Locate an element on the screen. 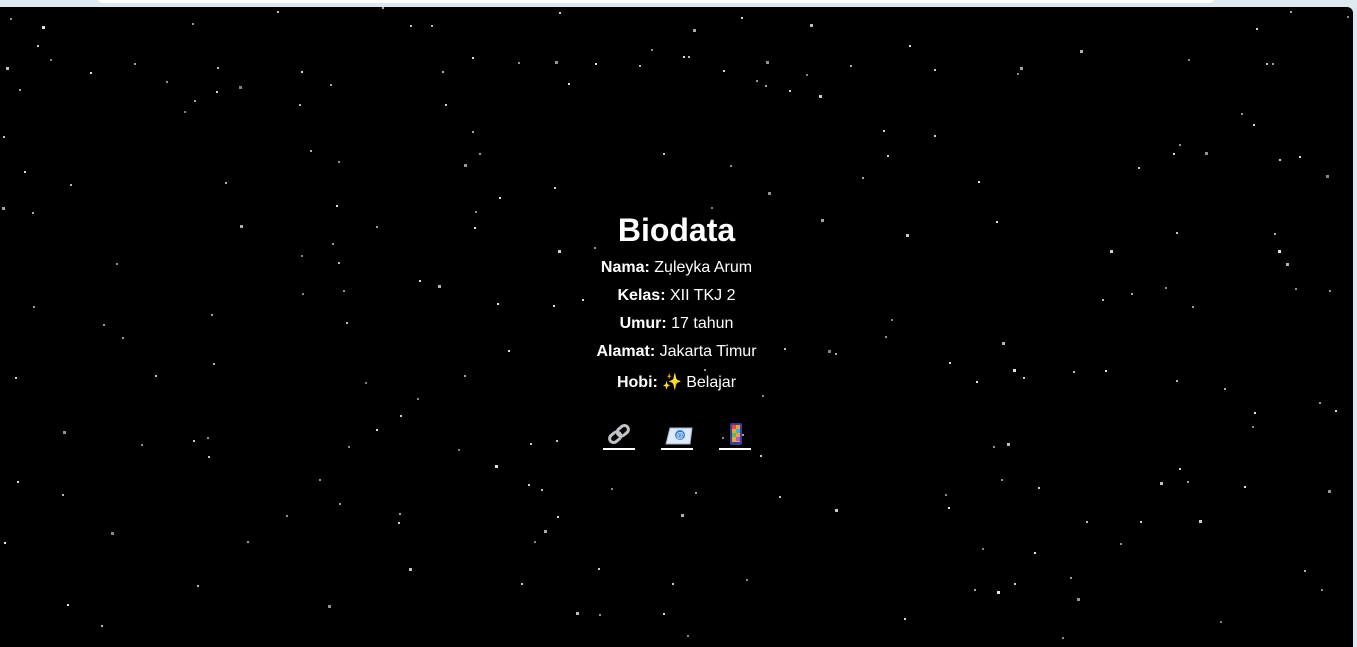 The image size is (1357, 647). link-icon is located at coordinates (618, 434).